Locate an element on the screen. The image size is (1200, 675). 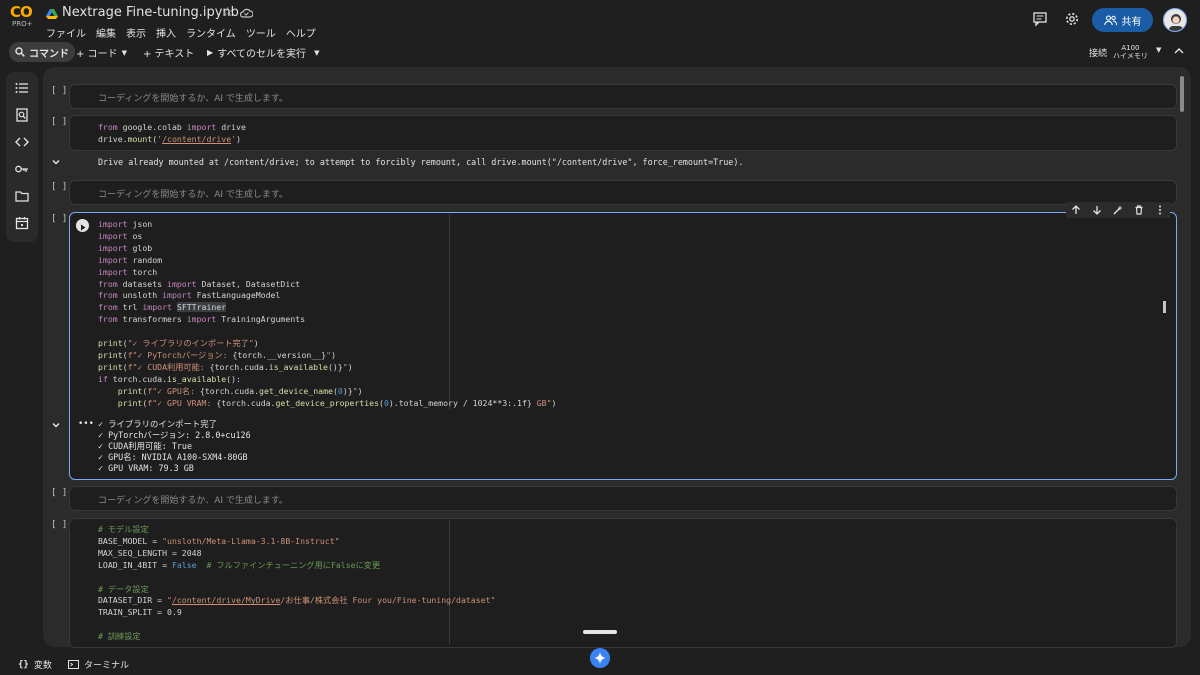
code-line: MAX_SEQ_LENGTH = 2048 is located at coordinates (150, 552).